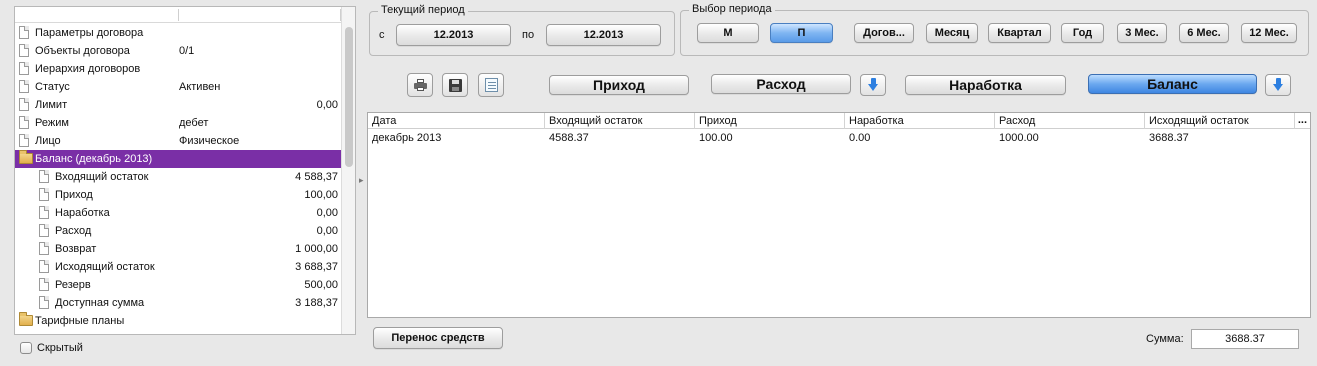 The width and height of the screenshot is (1317, 366). Describe the element at coordinates (620, 121) in the screenshot. I see `column-header-opening-balance: Входящий остаток` at that location.